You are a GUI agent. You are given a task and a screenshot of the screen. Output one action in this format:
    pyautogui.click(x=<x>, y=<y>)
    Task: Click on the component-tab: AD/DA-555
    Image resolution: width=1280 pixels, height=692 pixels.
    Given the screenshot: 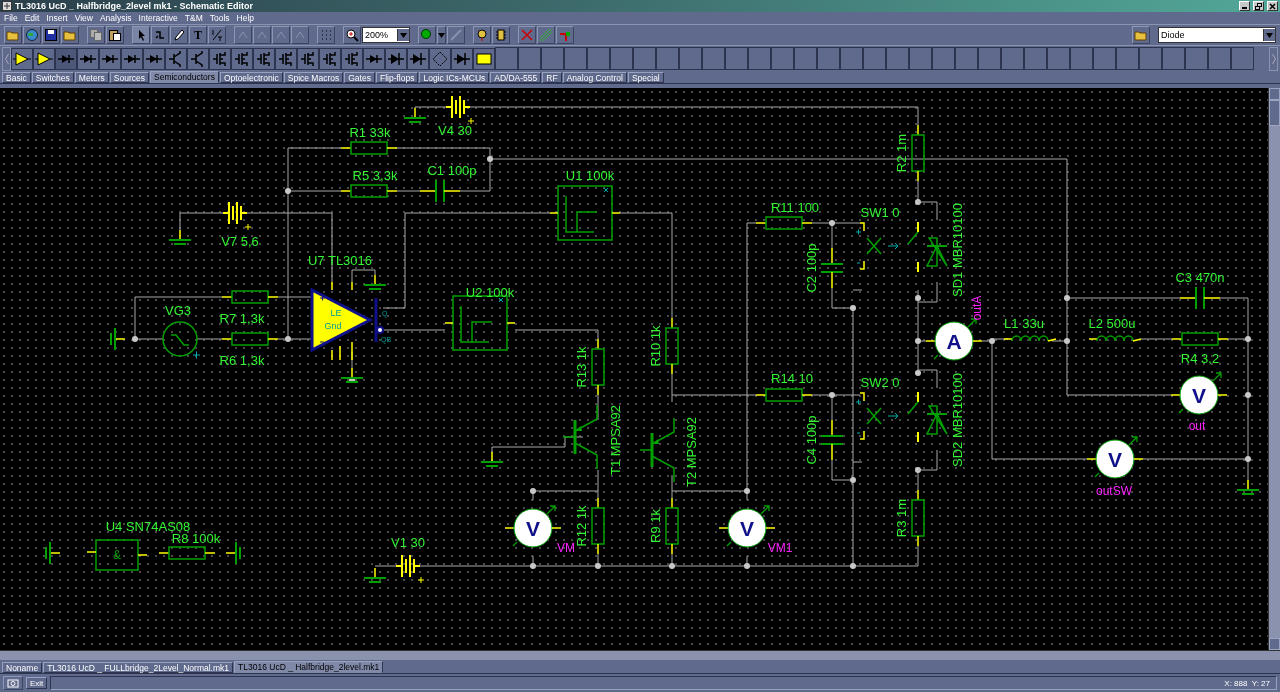 What is the action you would take?
    pyautogui.click(x=516, y=77)
    